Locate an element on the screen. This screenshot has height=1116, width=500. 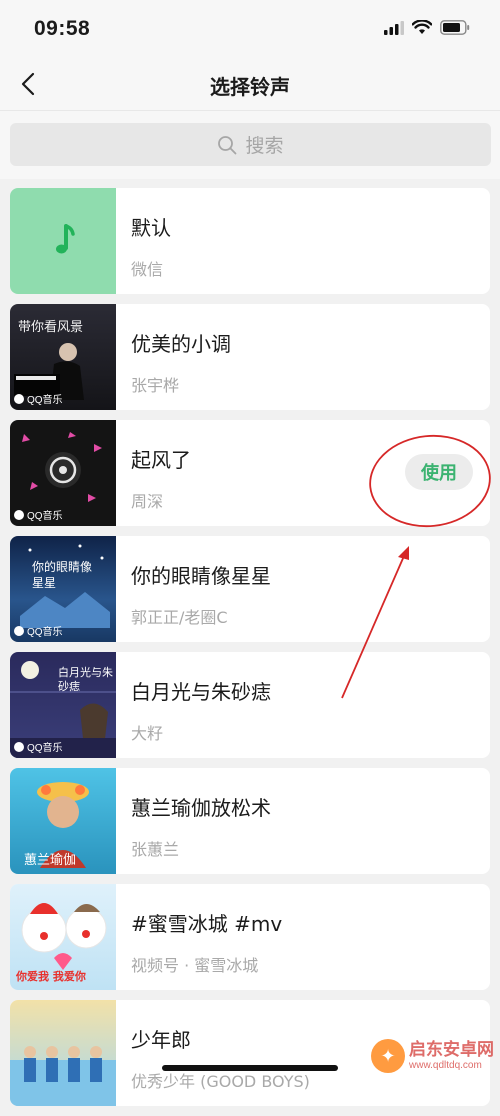
ringtone-item: 你爱我 我爱你 #蜜雪冰城 #mv 视频号 · 蜜雪冰城 is located at coordinates (250, 937).